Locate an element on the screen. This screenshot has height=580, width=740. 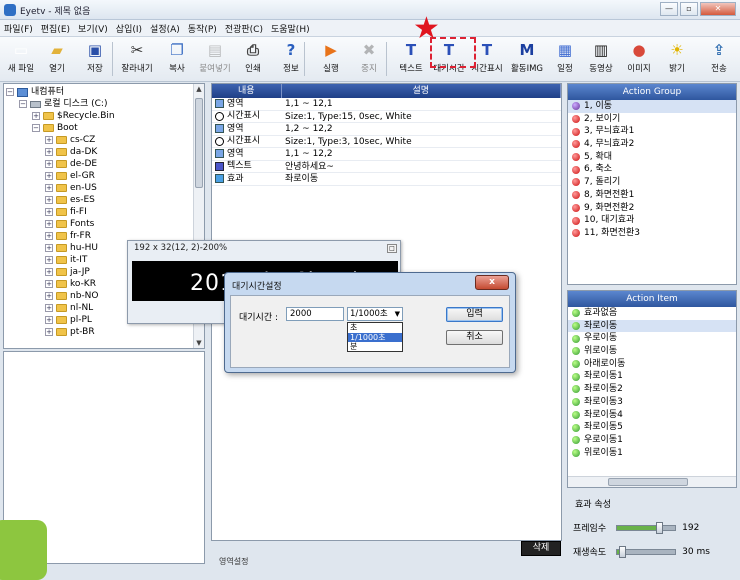
unit-option: 1/1000초 is located at coordinates (375, 337).